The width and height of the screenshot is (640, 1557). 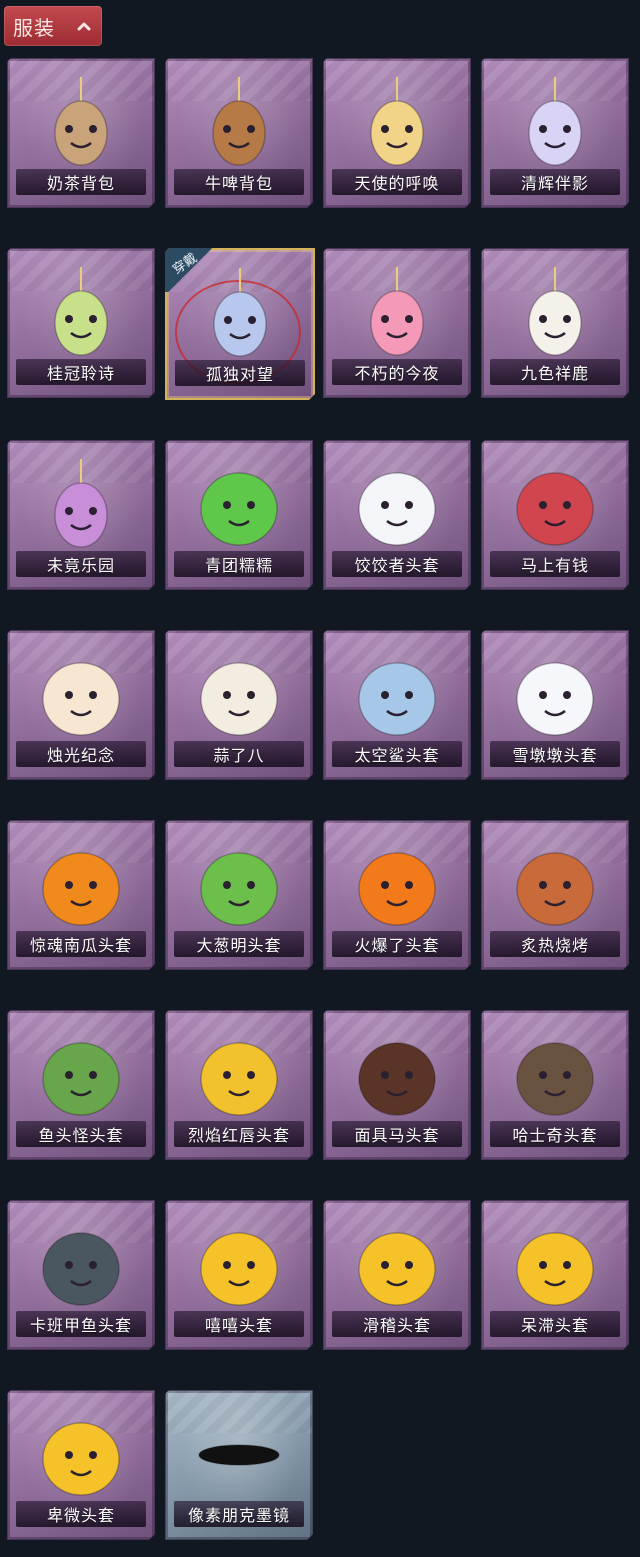 I want to click on shark-hood-icon, so click(x=397, y=695).